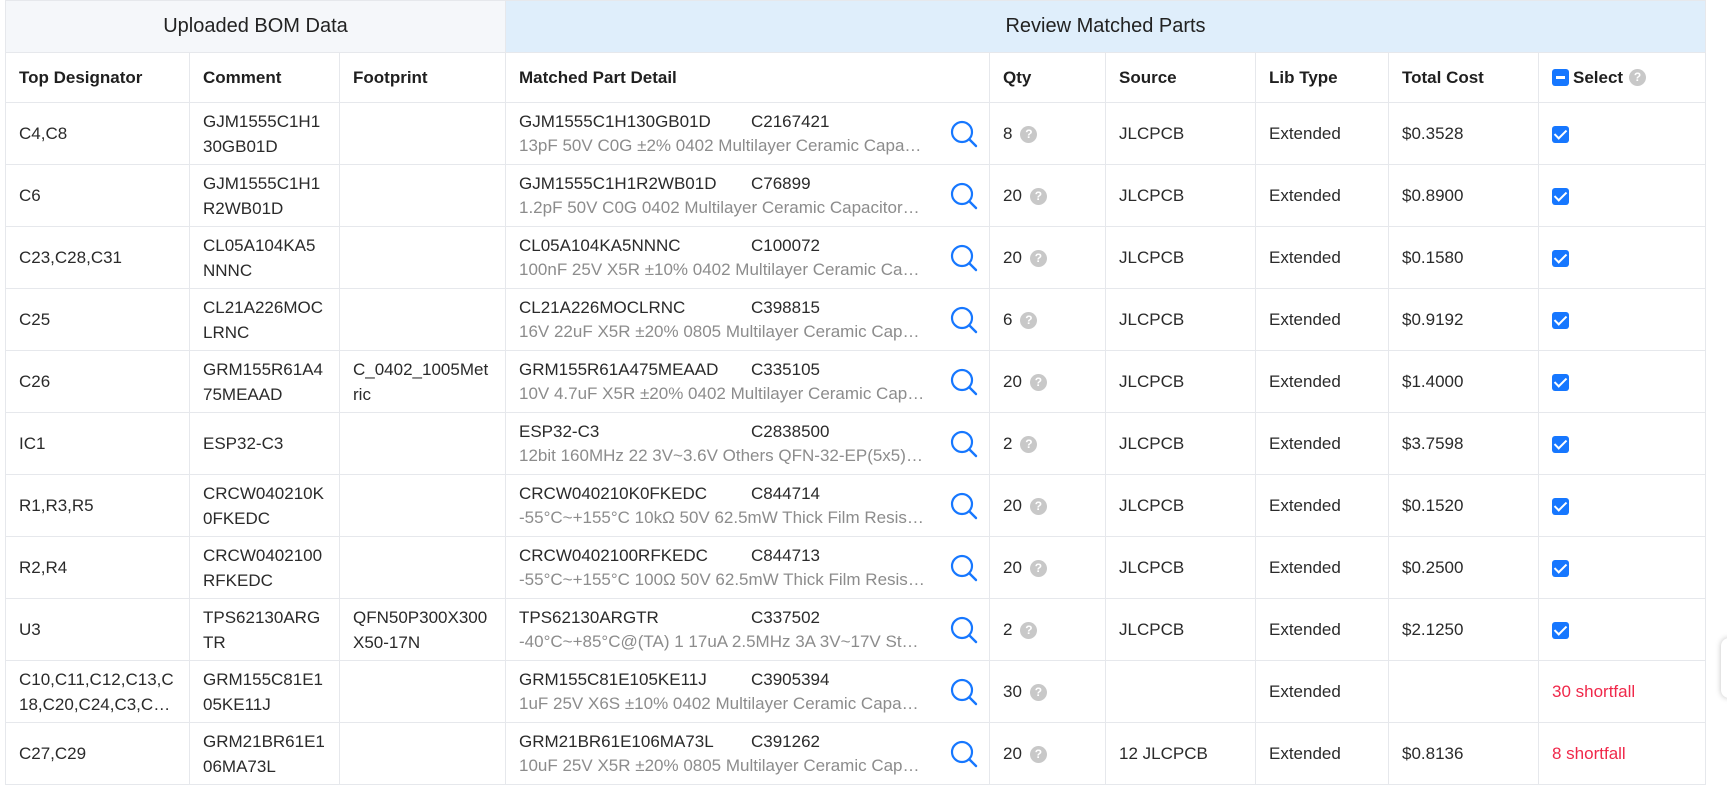 The width and height of the screenshot is (1727, 793). Describe the element at coordinates (1560, 78) in the screenshot. I see `select-all-checkbox` at that location.